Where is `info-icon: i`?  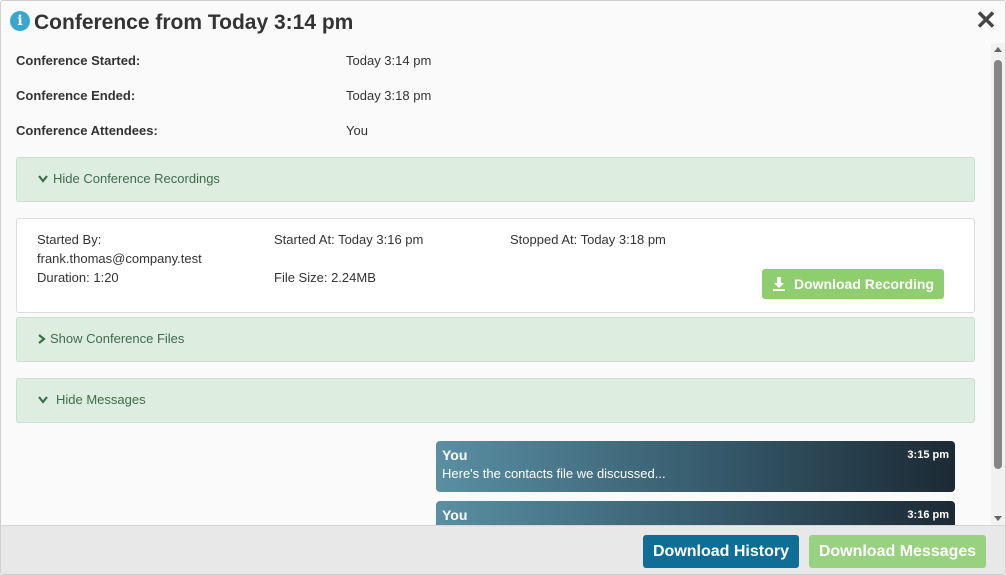 info-icon: i is located at coordinates (20, 21).